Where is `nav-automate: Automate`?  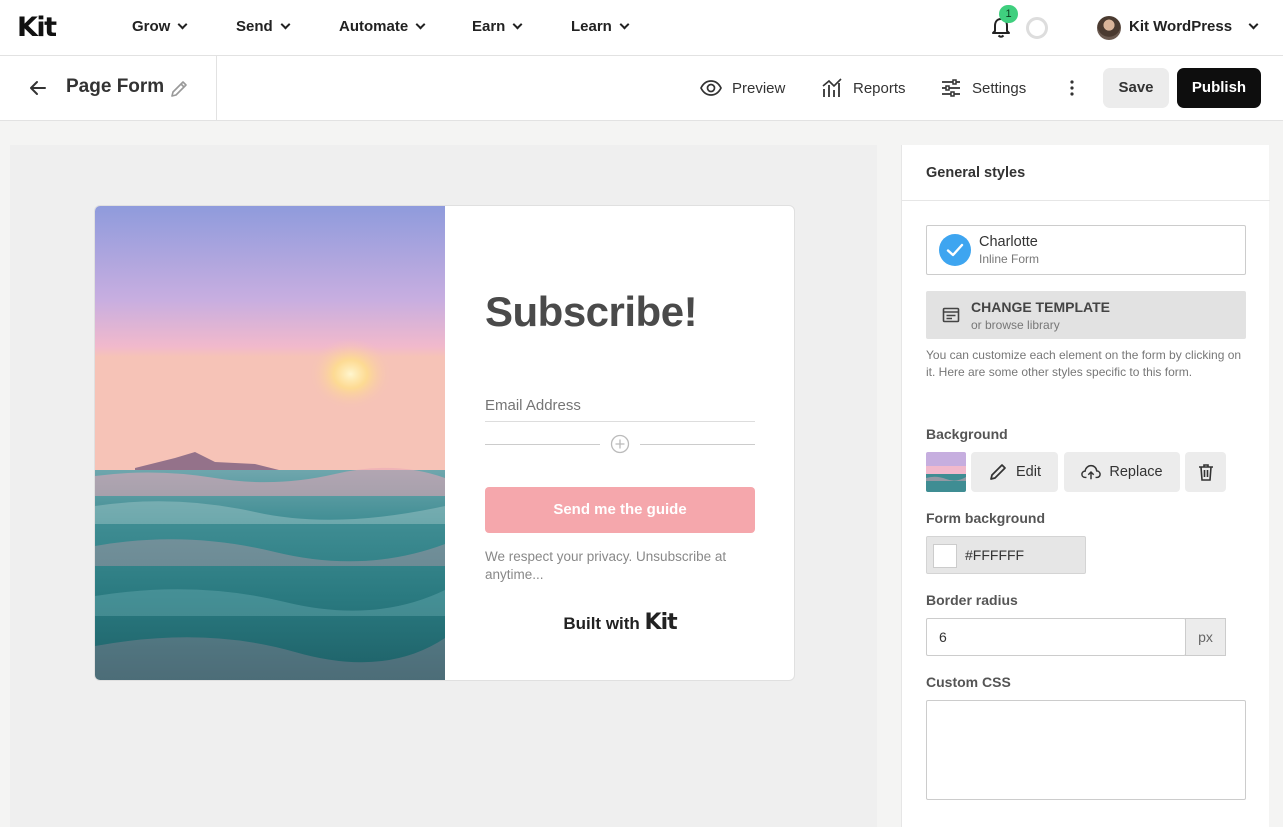
nav-automate: Automate is located at coordinates (382, 26).